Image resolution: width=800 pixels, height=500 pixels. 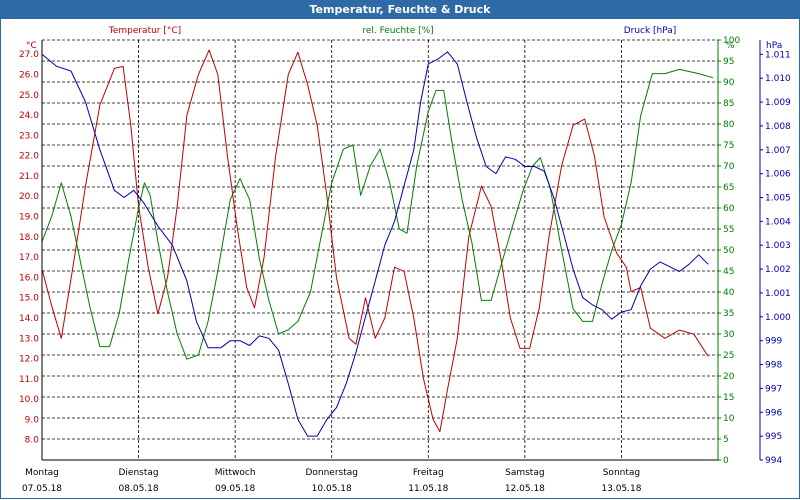 What do you see at coordinates (29, 380) in the screenshot?
I see `temperature-tick-label: 11.0` at bounding box center [29, 380].